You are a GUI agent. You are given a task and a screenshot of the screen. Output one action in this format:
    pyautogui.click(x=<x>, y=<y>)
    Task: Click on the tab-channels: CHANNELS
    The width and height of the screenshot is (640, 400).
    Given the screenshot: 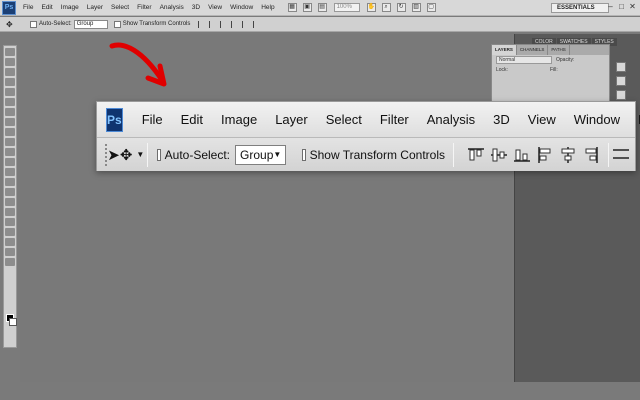 What is the action you would take?
    pyautogui.click(x=533, y=50)
    